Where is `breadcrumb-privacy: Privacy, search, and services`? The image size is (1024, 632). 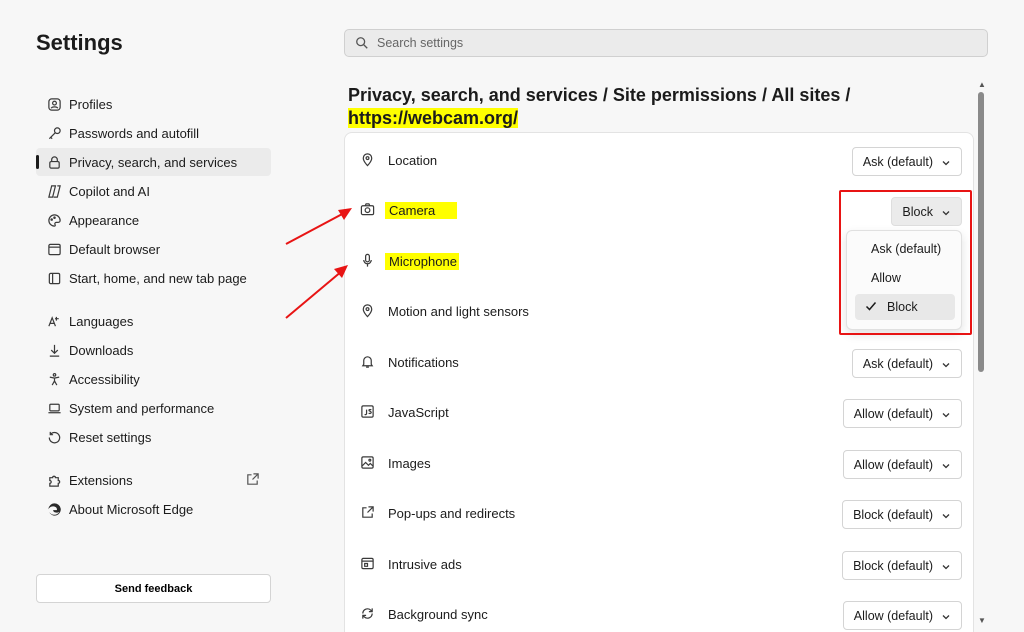 breadcrumb-privacy: Privacy, search, and services is located at coordinates (473, 95).